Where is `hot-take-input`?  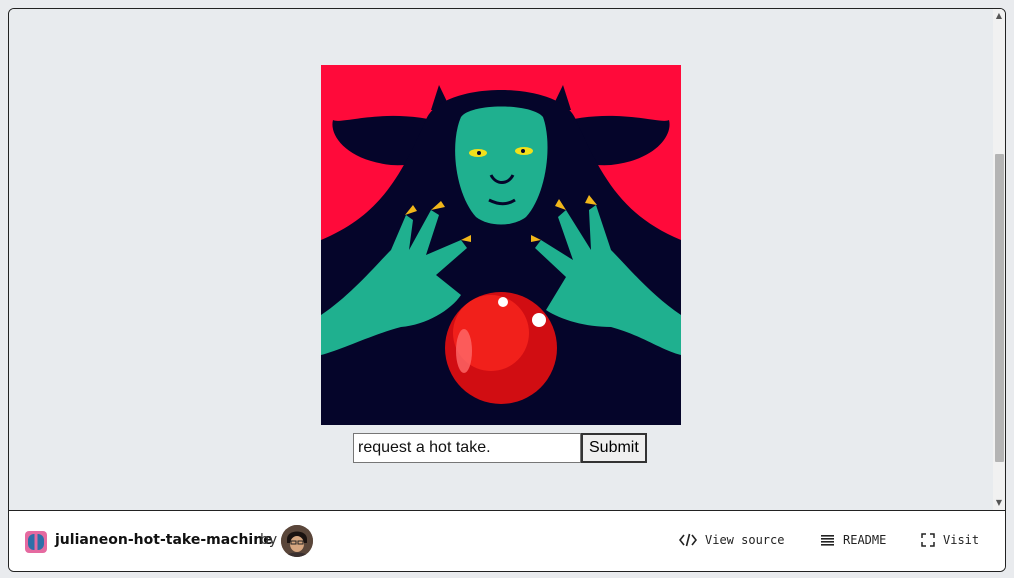 hot-take-input is located at coordinates (467, 448).